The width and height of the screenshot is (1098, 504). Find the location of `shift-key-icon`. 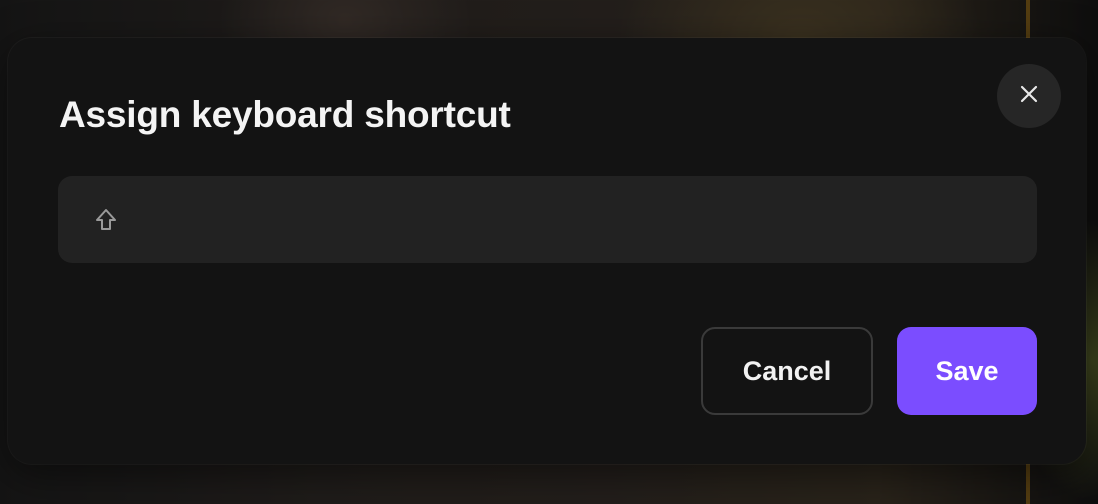

shift-key-icon is located at coordinates (106, 220).